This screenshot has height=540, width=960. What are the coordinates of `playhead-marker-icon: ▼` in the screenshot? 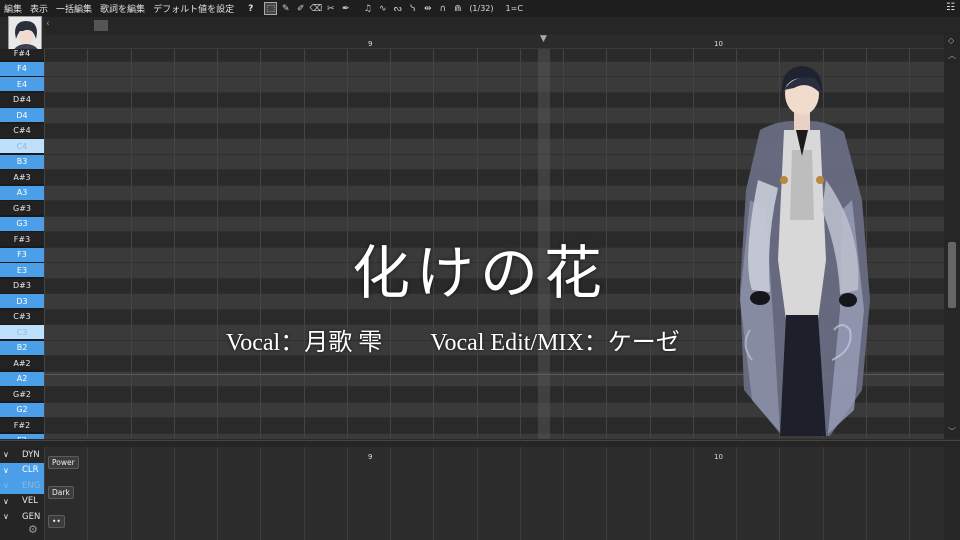 It's located at (543, 39).